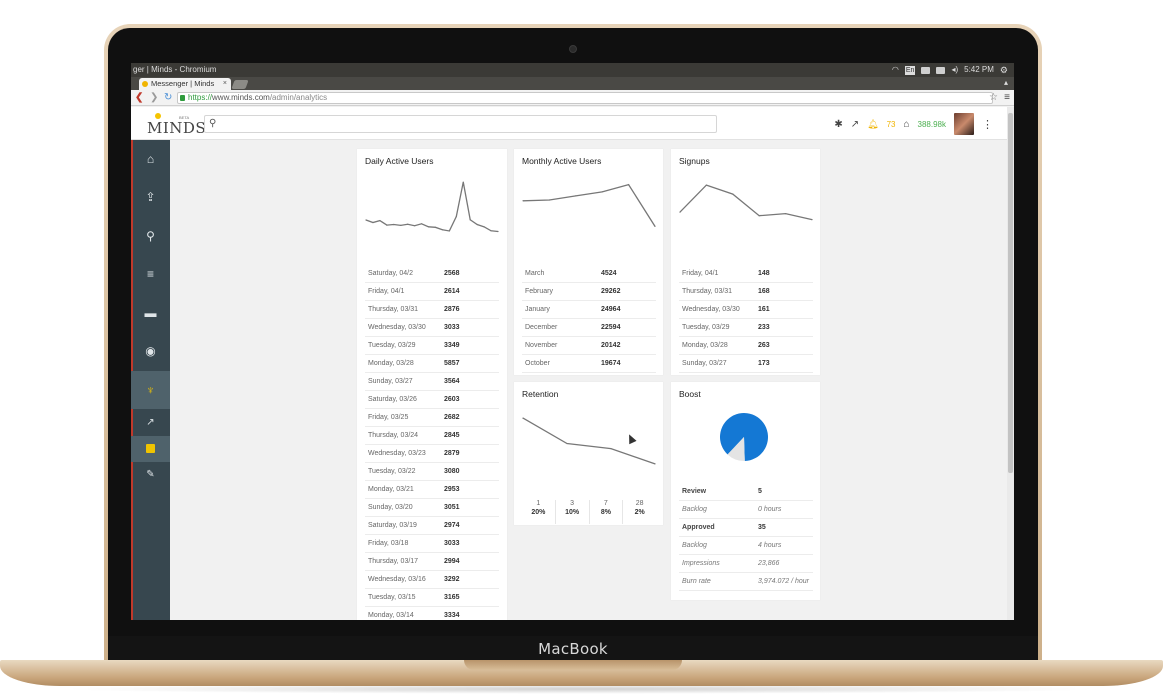 This screenshot has height=698, width=1163. What do you see at coordinates (906, 124) in the screenshot?
I see `wallet-bank-icon: ⌂` at bounding box center [906, 124].